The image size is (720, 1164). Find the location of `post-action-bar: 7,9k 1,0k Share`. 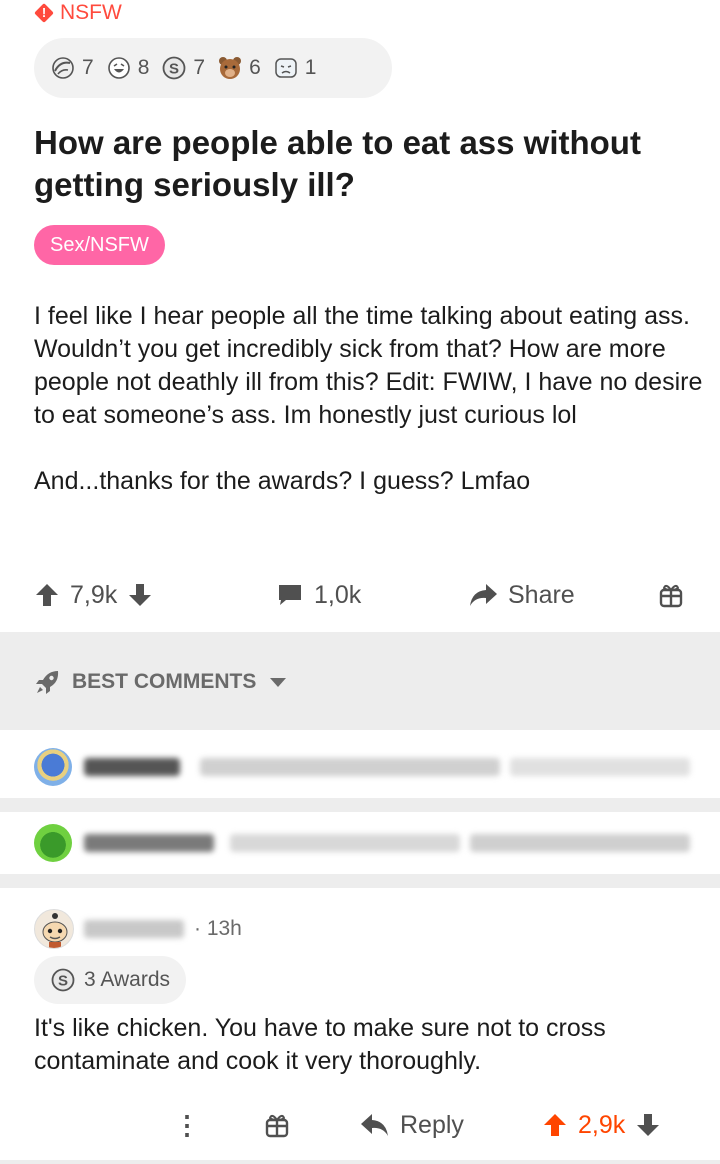

post-action-bar: 7,9k 1,0k Share is located at coordinates (360, 595).